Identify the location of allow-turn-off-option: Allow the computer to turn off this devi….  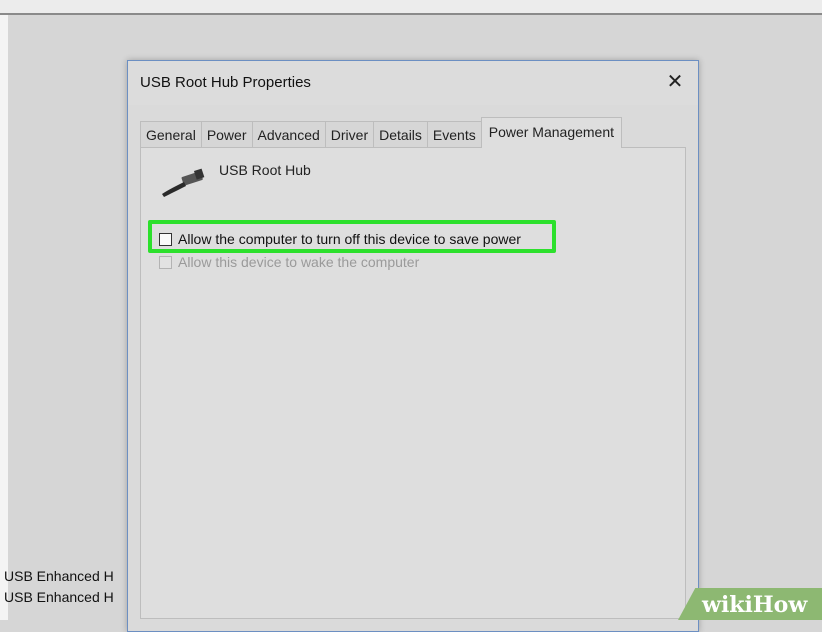
(340, 239).